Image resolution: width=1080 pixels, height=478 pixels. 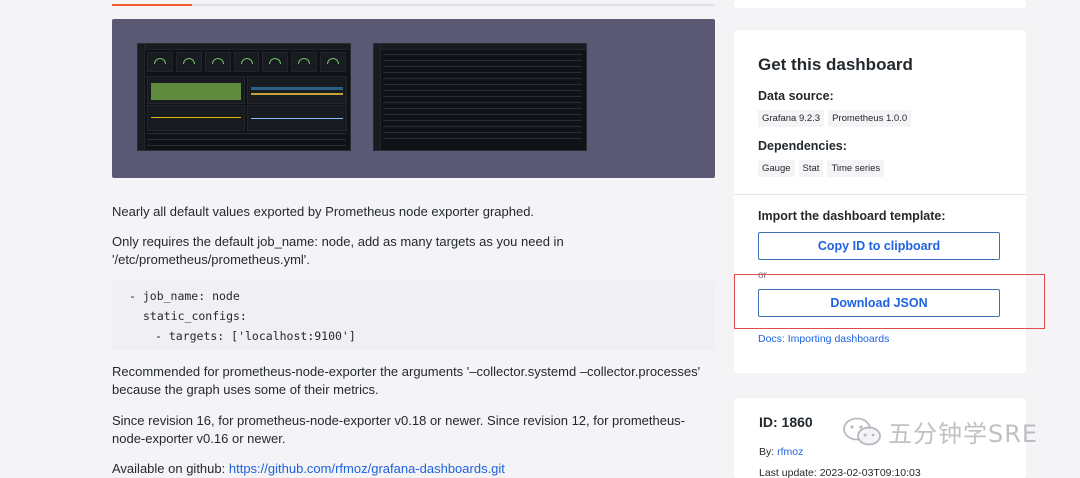 What do you see at coordinates (255, 336) in the screenshot?
I see `code-line: - targets: ['localhost:9100']` at bounding box center [255, 336].